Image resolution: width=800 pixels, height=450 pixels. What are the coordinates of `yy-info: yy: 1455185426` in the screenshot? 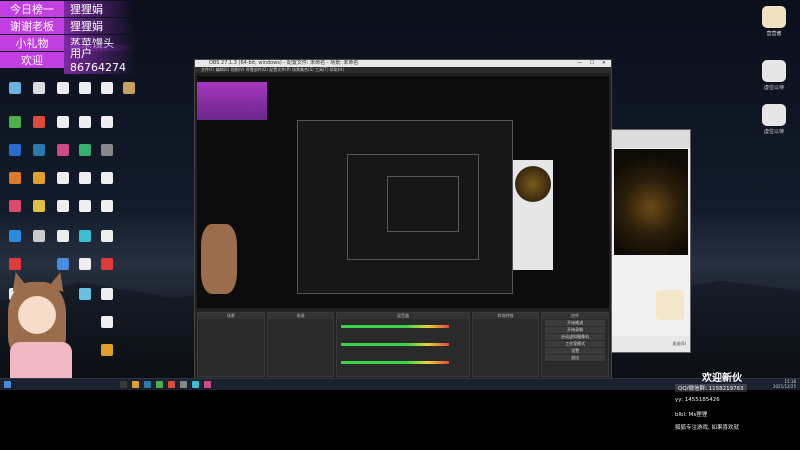 It's located at (697, 400).